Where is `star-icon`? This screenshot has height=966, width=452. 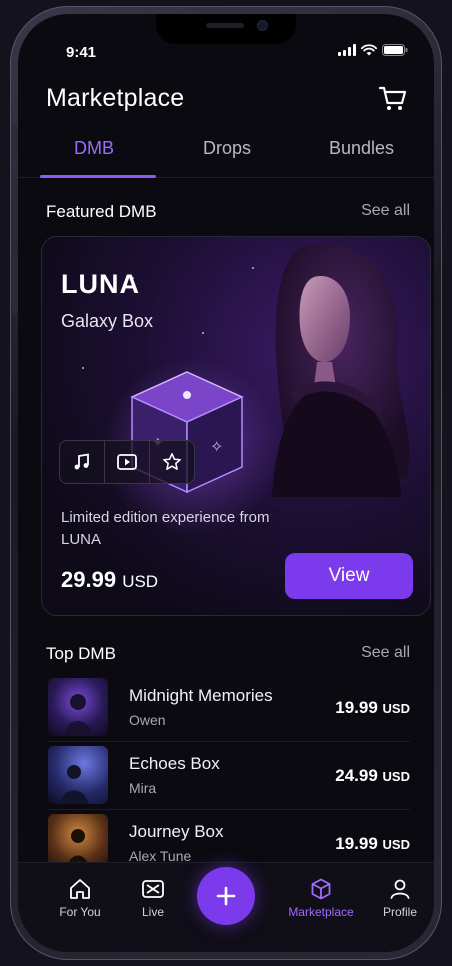
star-icon is located at coordinates (172, 462).